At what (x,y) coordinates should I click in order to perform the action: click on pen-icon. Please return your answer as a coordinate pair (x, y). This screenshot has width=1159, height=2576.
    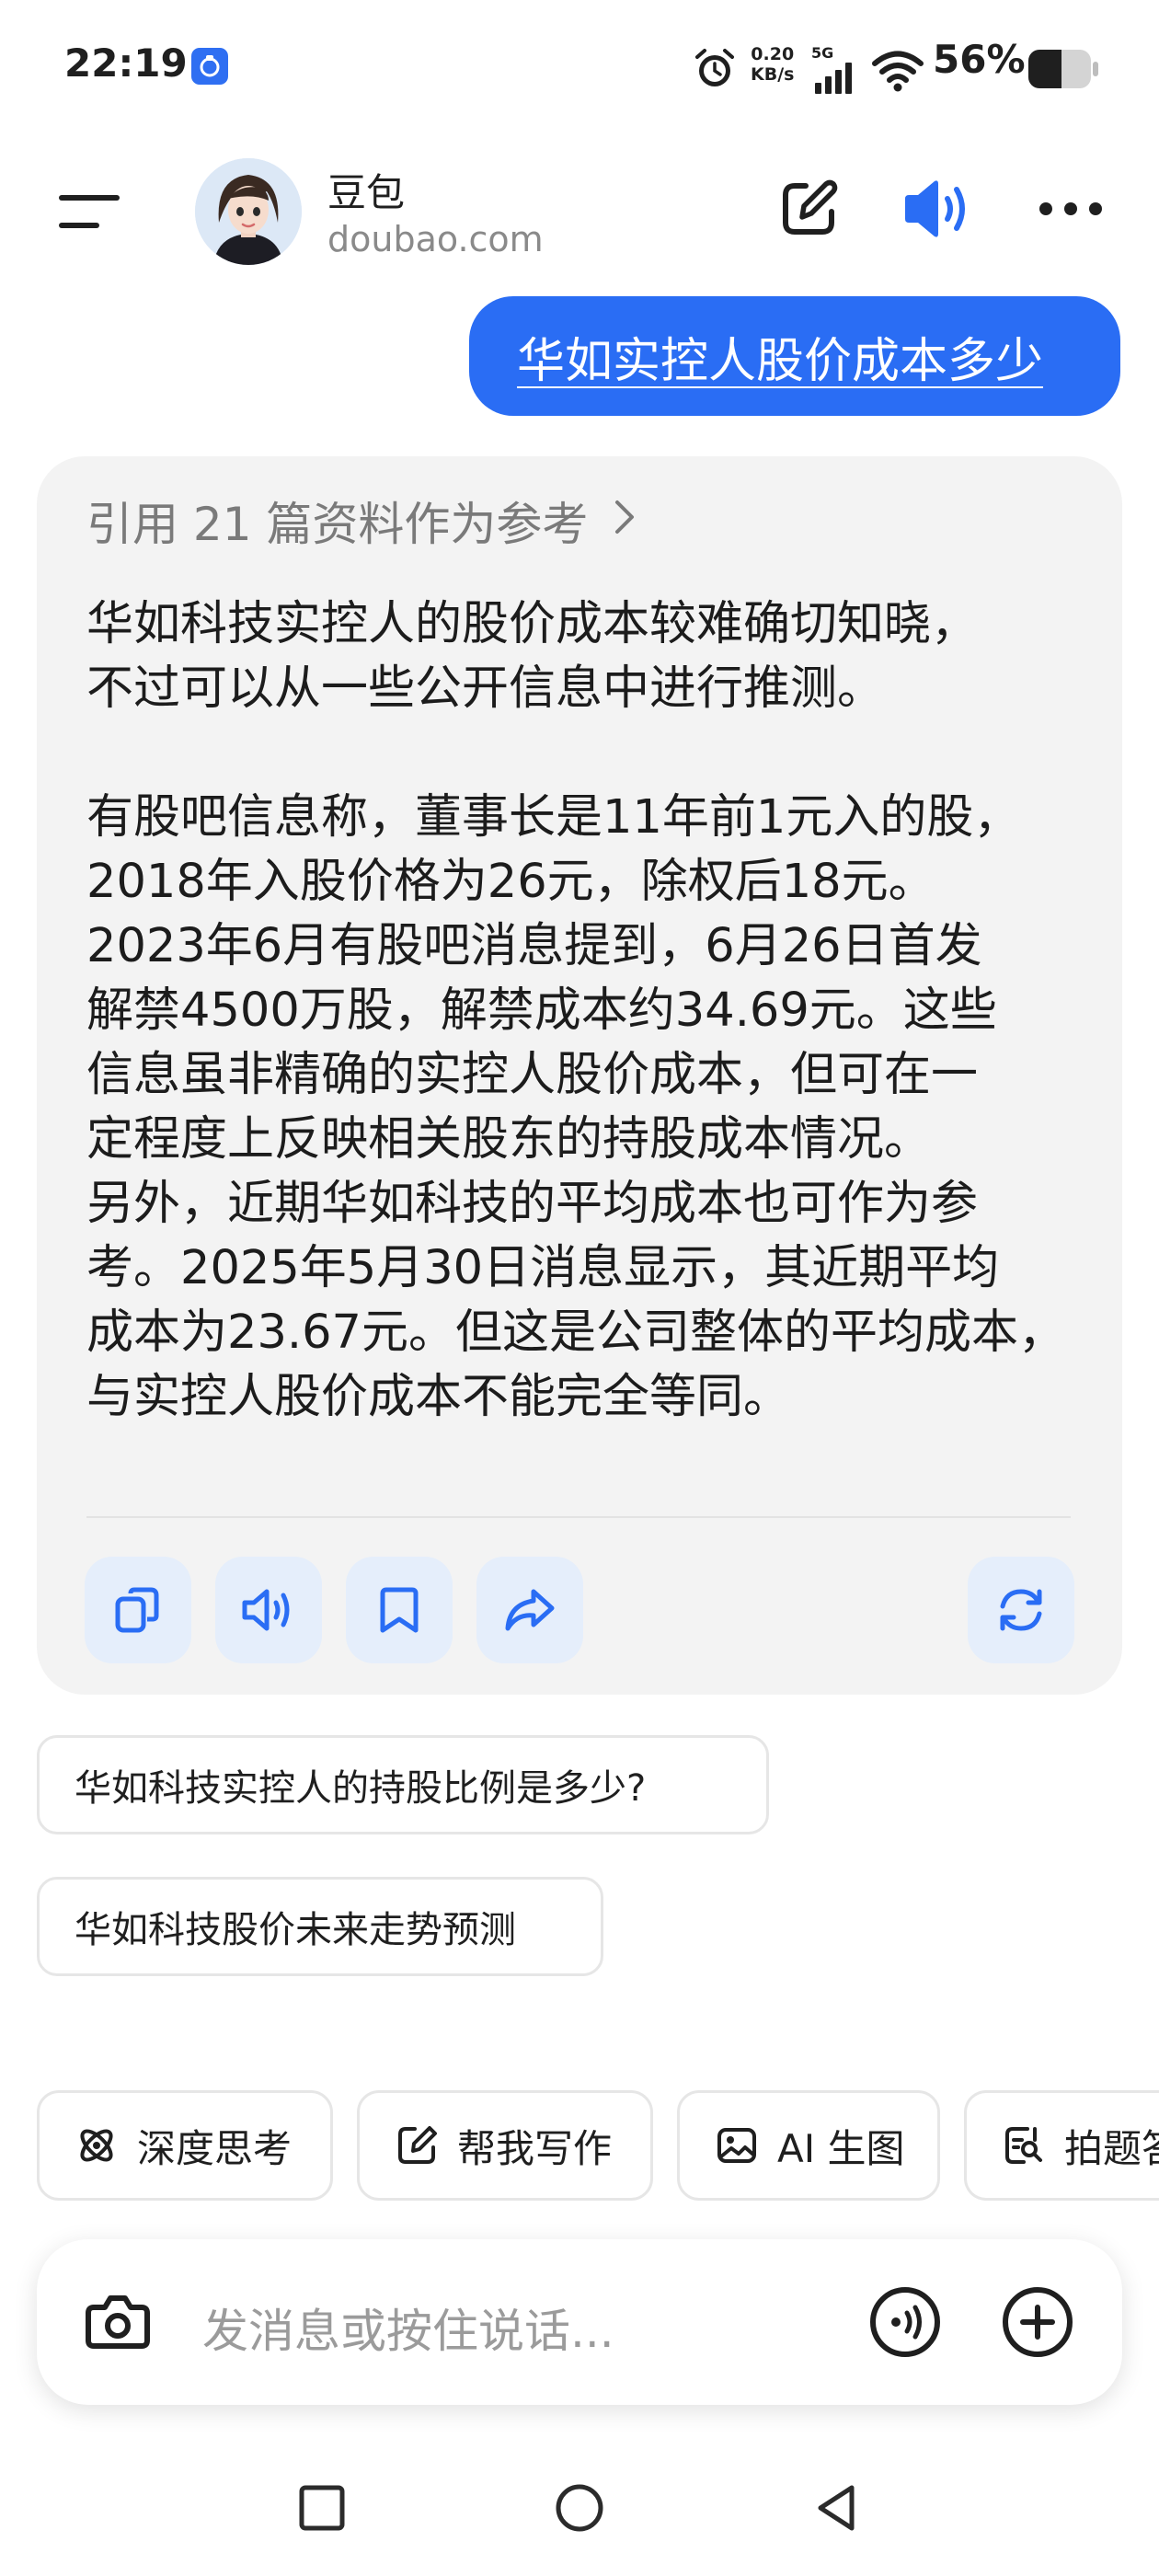
    Looking at the image, I should click on (417, 2145).